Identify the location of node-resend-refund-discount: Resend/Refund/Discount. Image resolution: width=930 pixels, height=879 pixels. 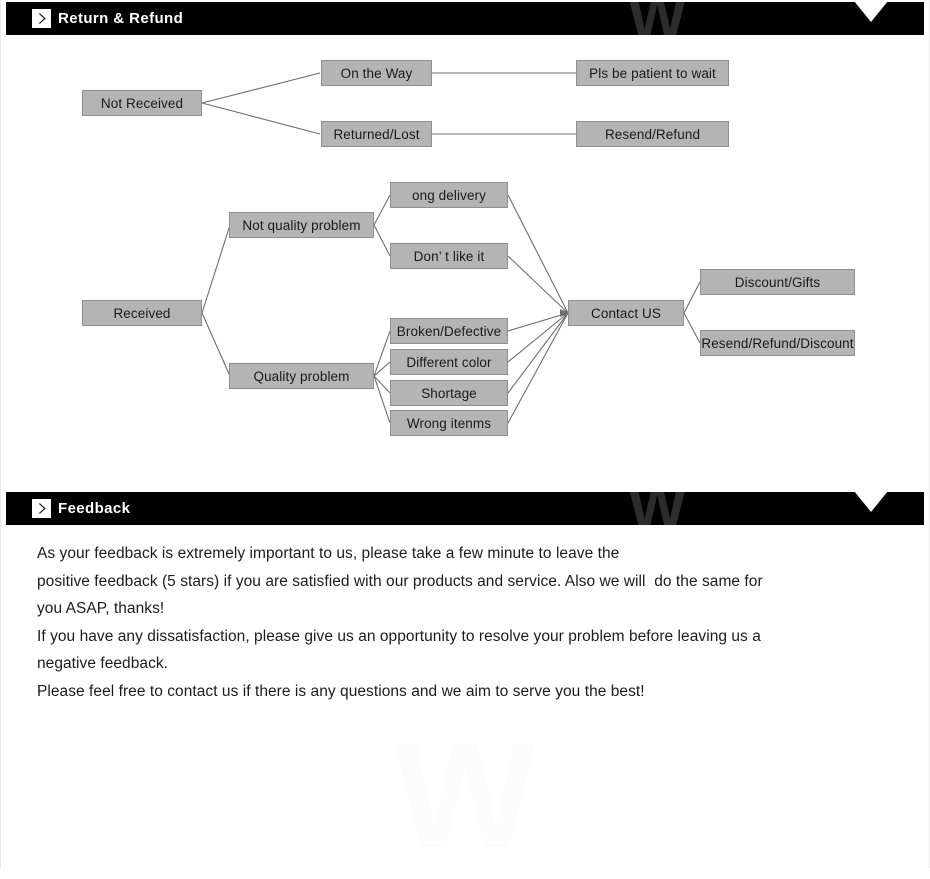
(777, 343).